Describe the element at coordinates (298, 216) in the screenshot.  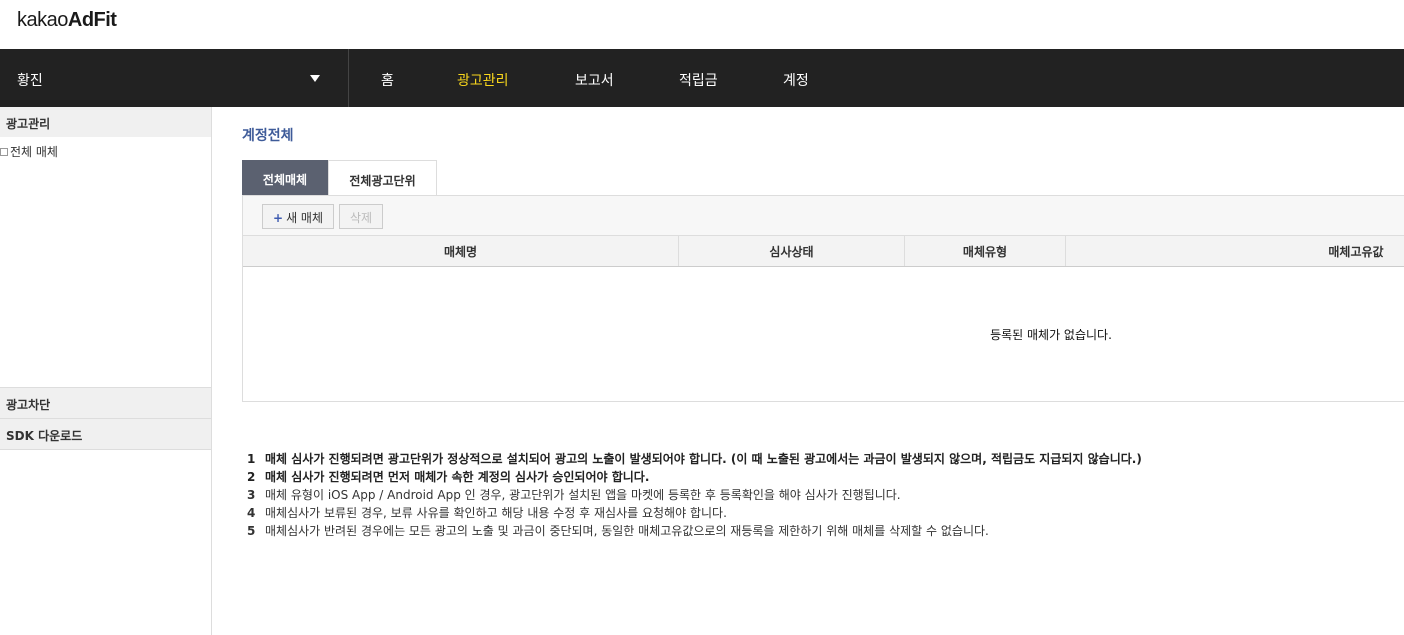
I see `new-media-button: + 새 매체` at that location.